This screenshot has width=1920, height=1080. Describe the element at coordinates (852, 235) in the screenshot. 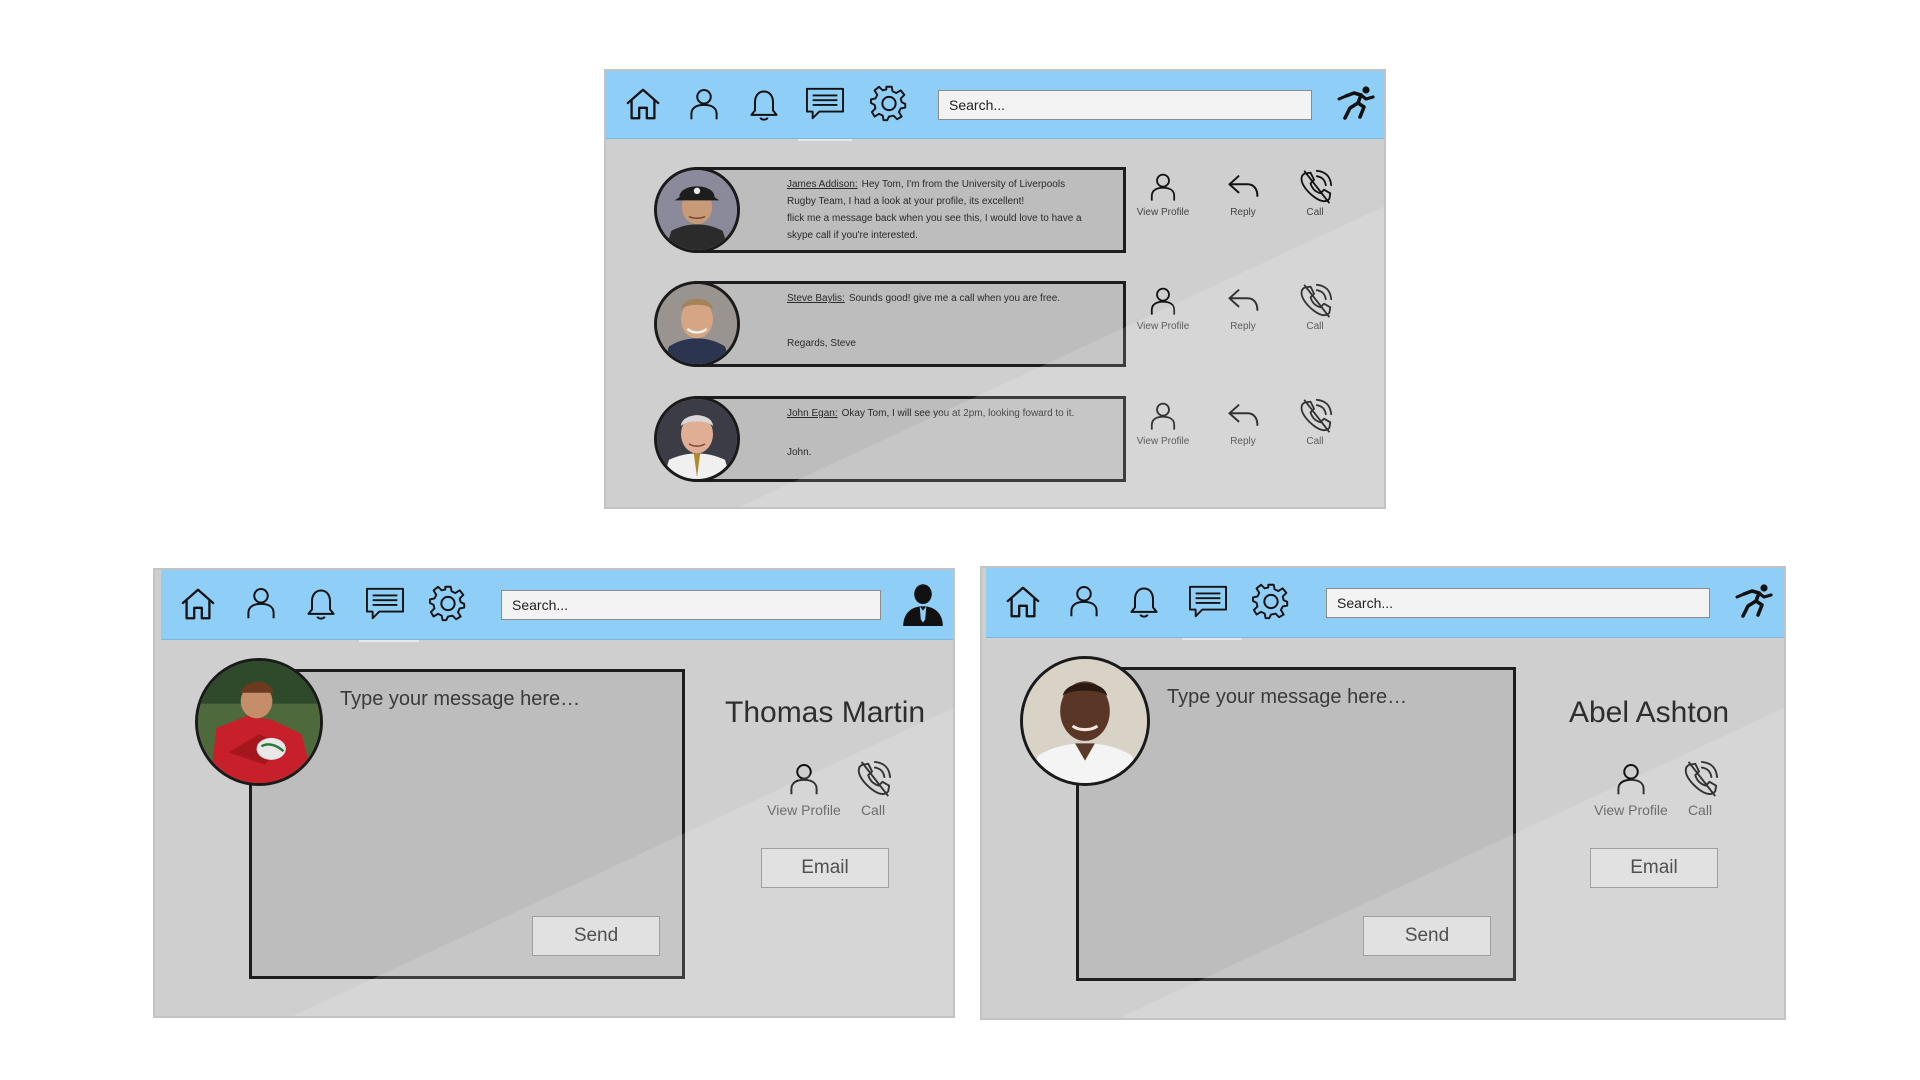

I see `message-line: skype call if you're interested.` at that location.